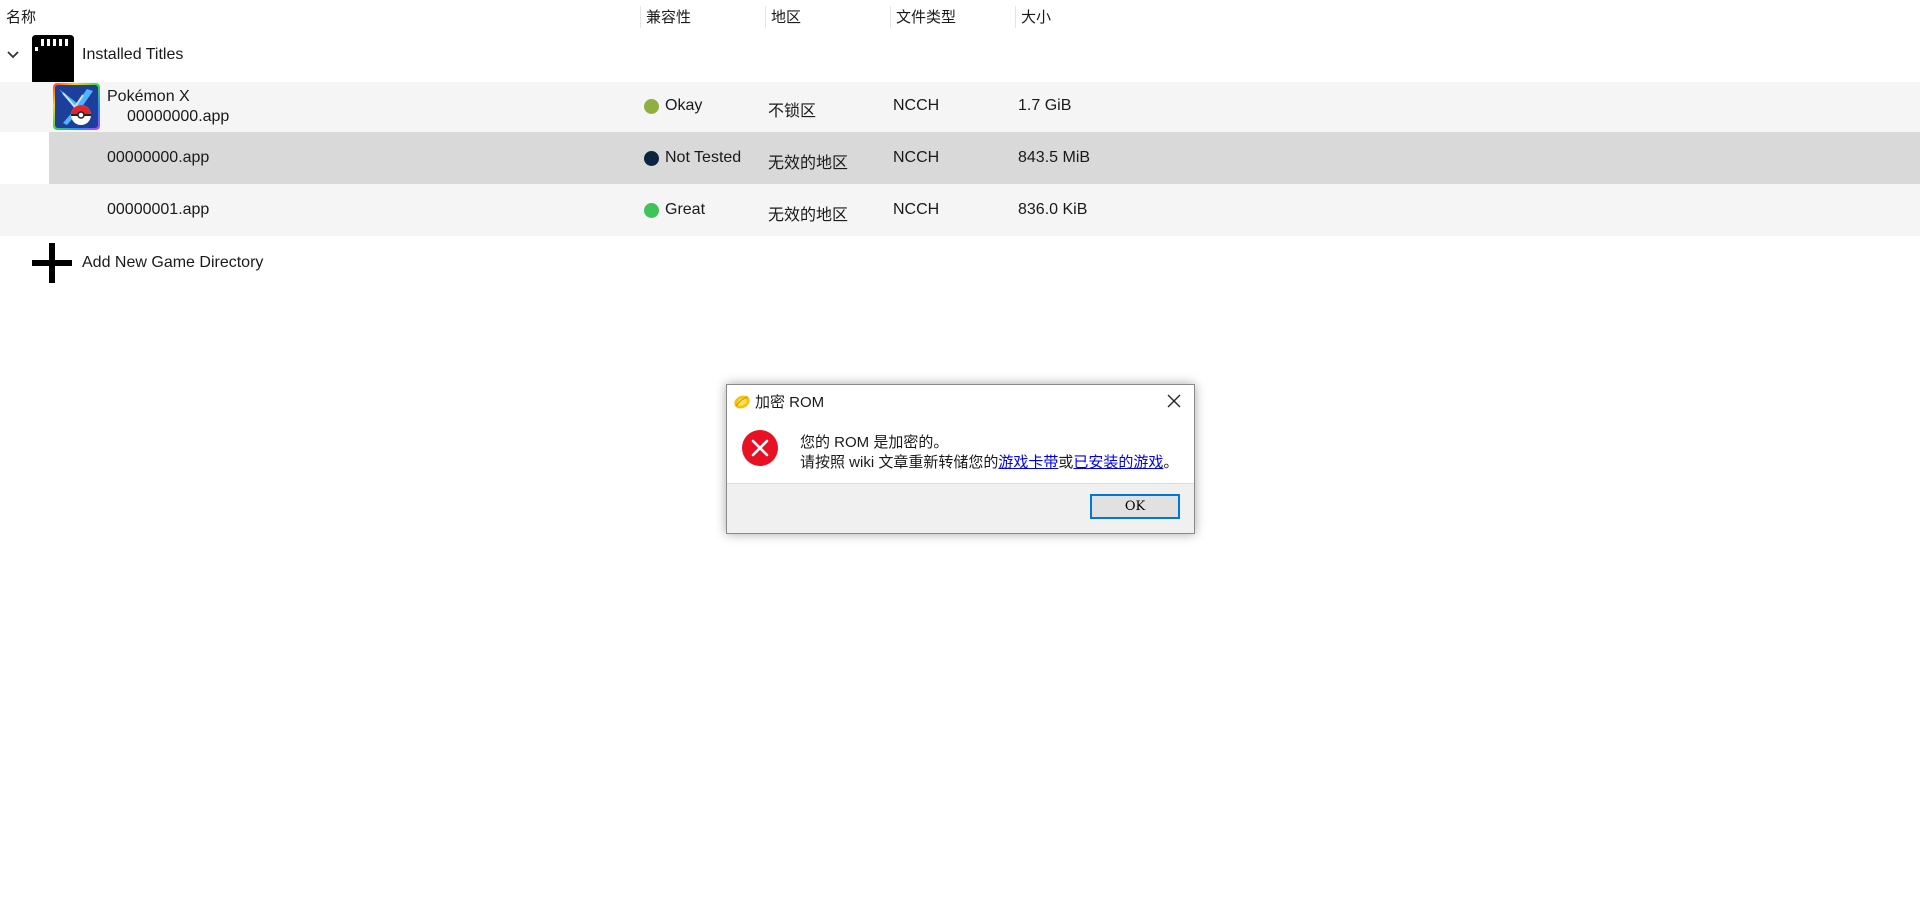  Describe the element at coordinates (52, 263) in the screenshot. I see `plus-icon` at that location.